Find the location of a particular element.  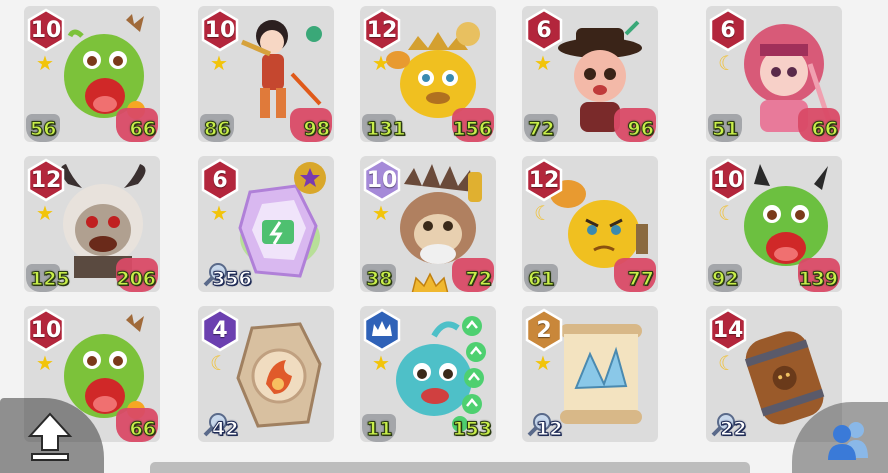

defense-value: 72 is located at coordinates (478, 279).